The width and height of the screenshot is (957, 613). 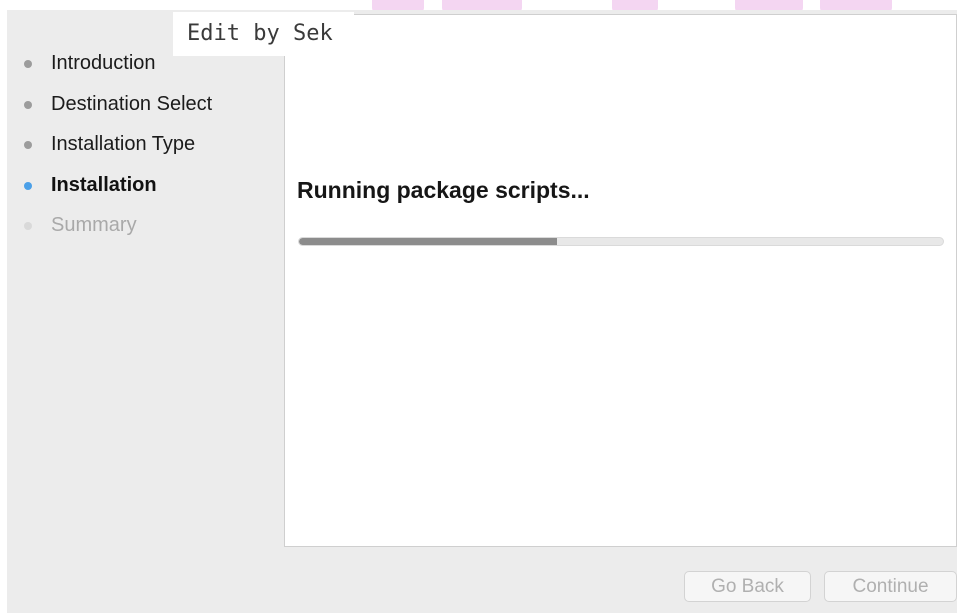 I want to click on step-label: Destination Select, so click(x=132, y=103).